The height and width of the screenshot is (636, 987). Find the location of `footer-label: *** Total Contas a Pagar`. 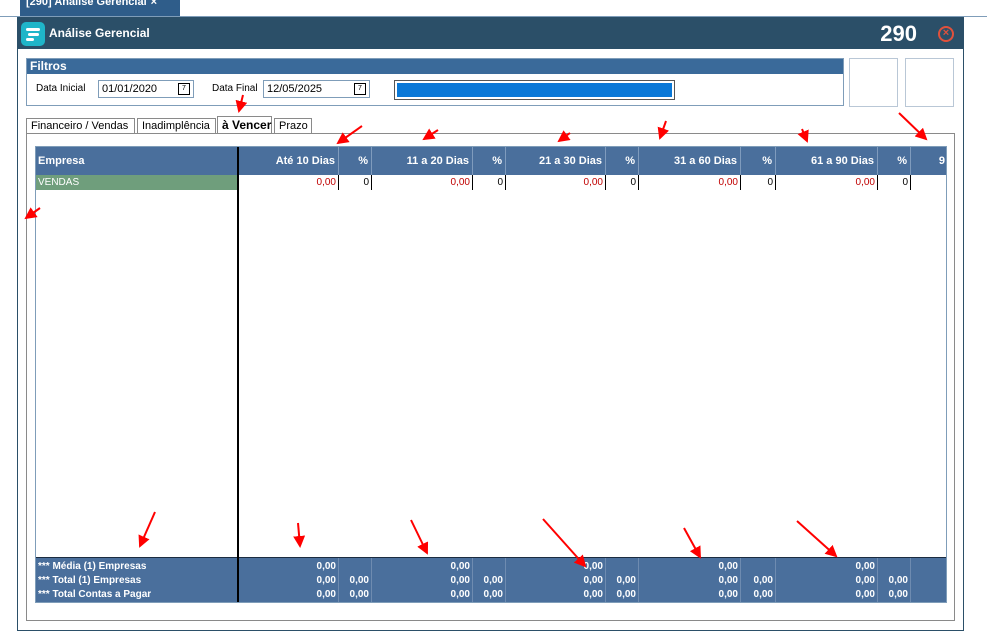

footer-label: *** Total Contas a Pagar is located at coordinates (95, 594).